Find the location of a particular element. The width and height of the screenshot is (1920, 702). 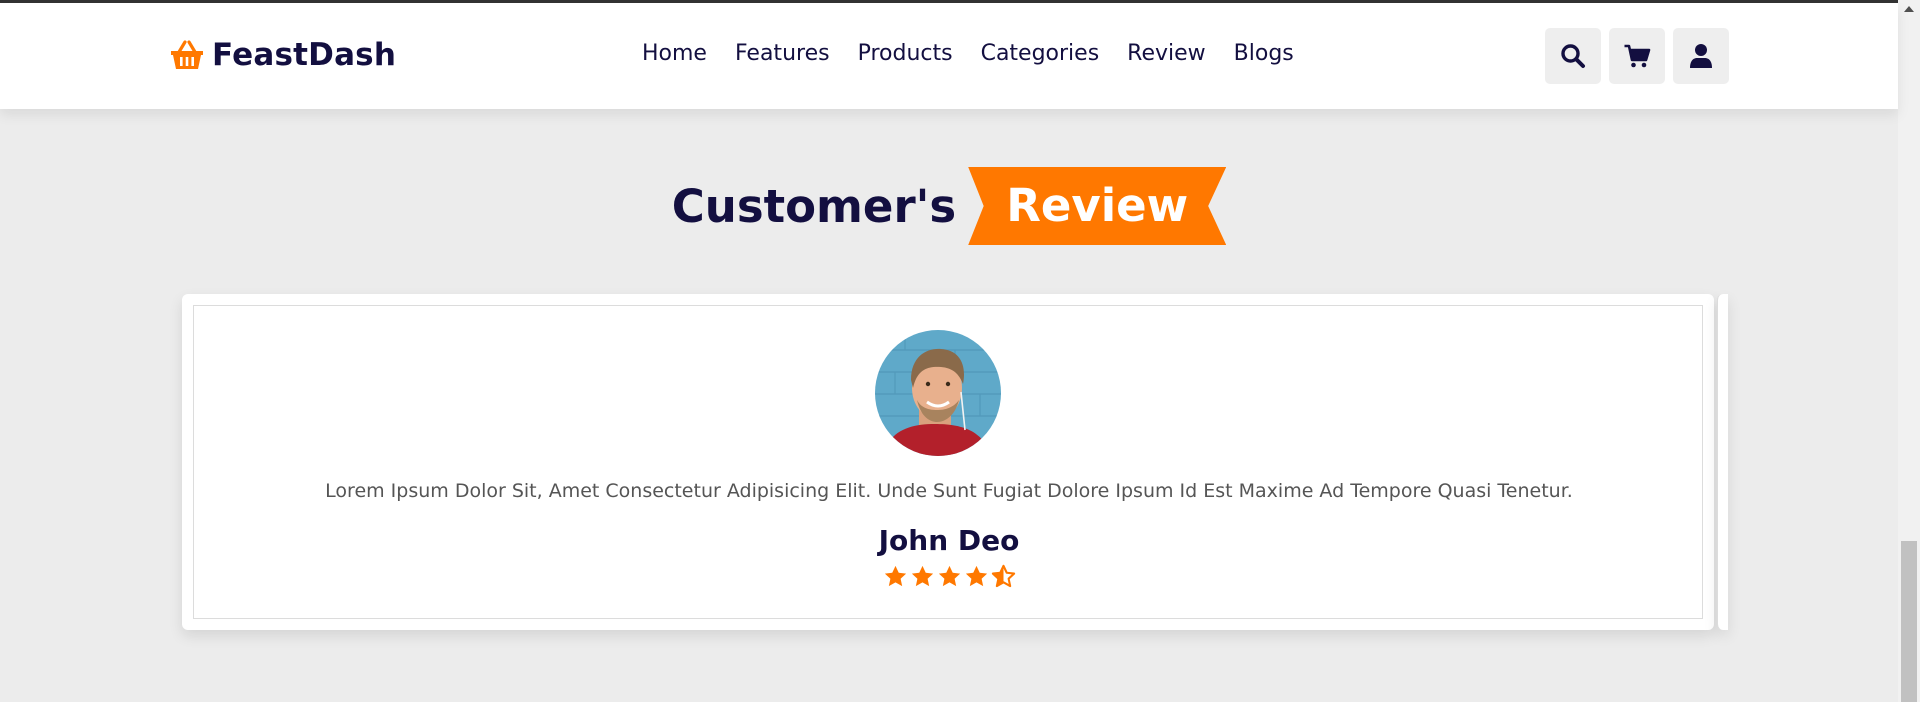

brand-logo: FeastDash is located at coordinates (283, 55).